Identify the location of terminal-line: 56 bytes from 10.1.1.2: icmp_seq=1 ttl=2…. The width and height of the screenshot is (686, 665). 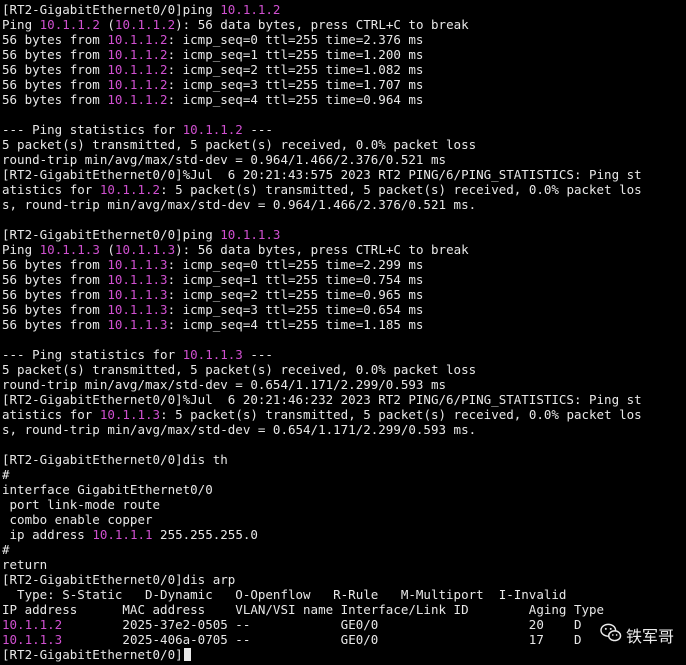
(343, 54).